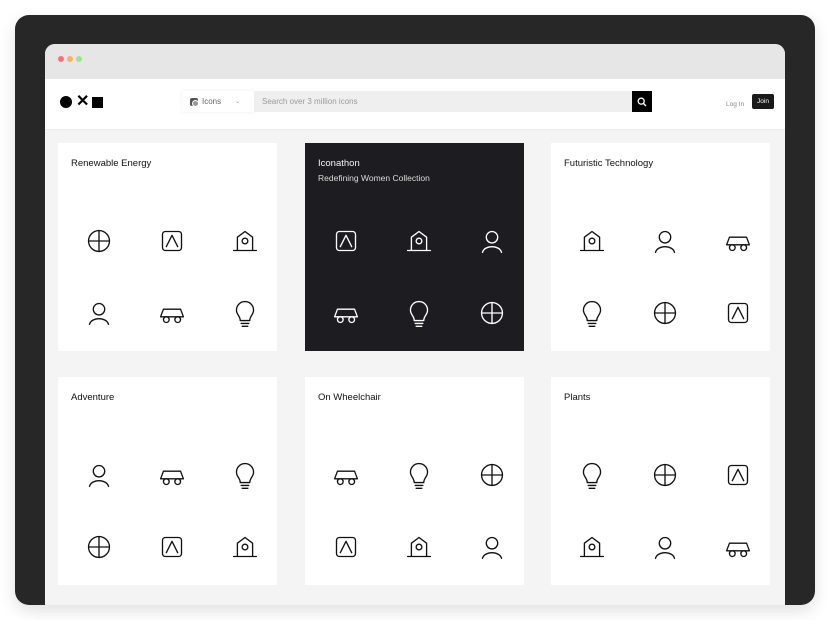 This screenshot has height=620, width=830. Describe the element at coordinates (66, 102) in the screenshot. I see `circle-icon` at that location.